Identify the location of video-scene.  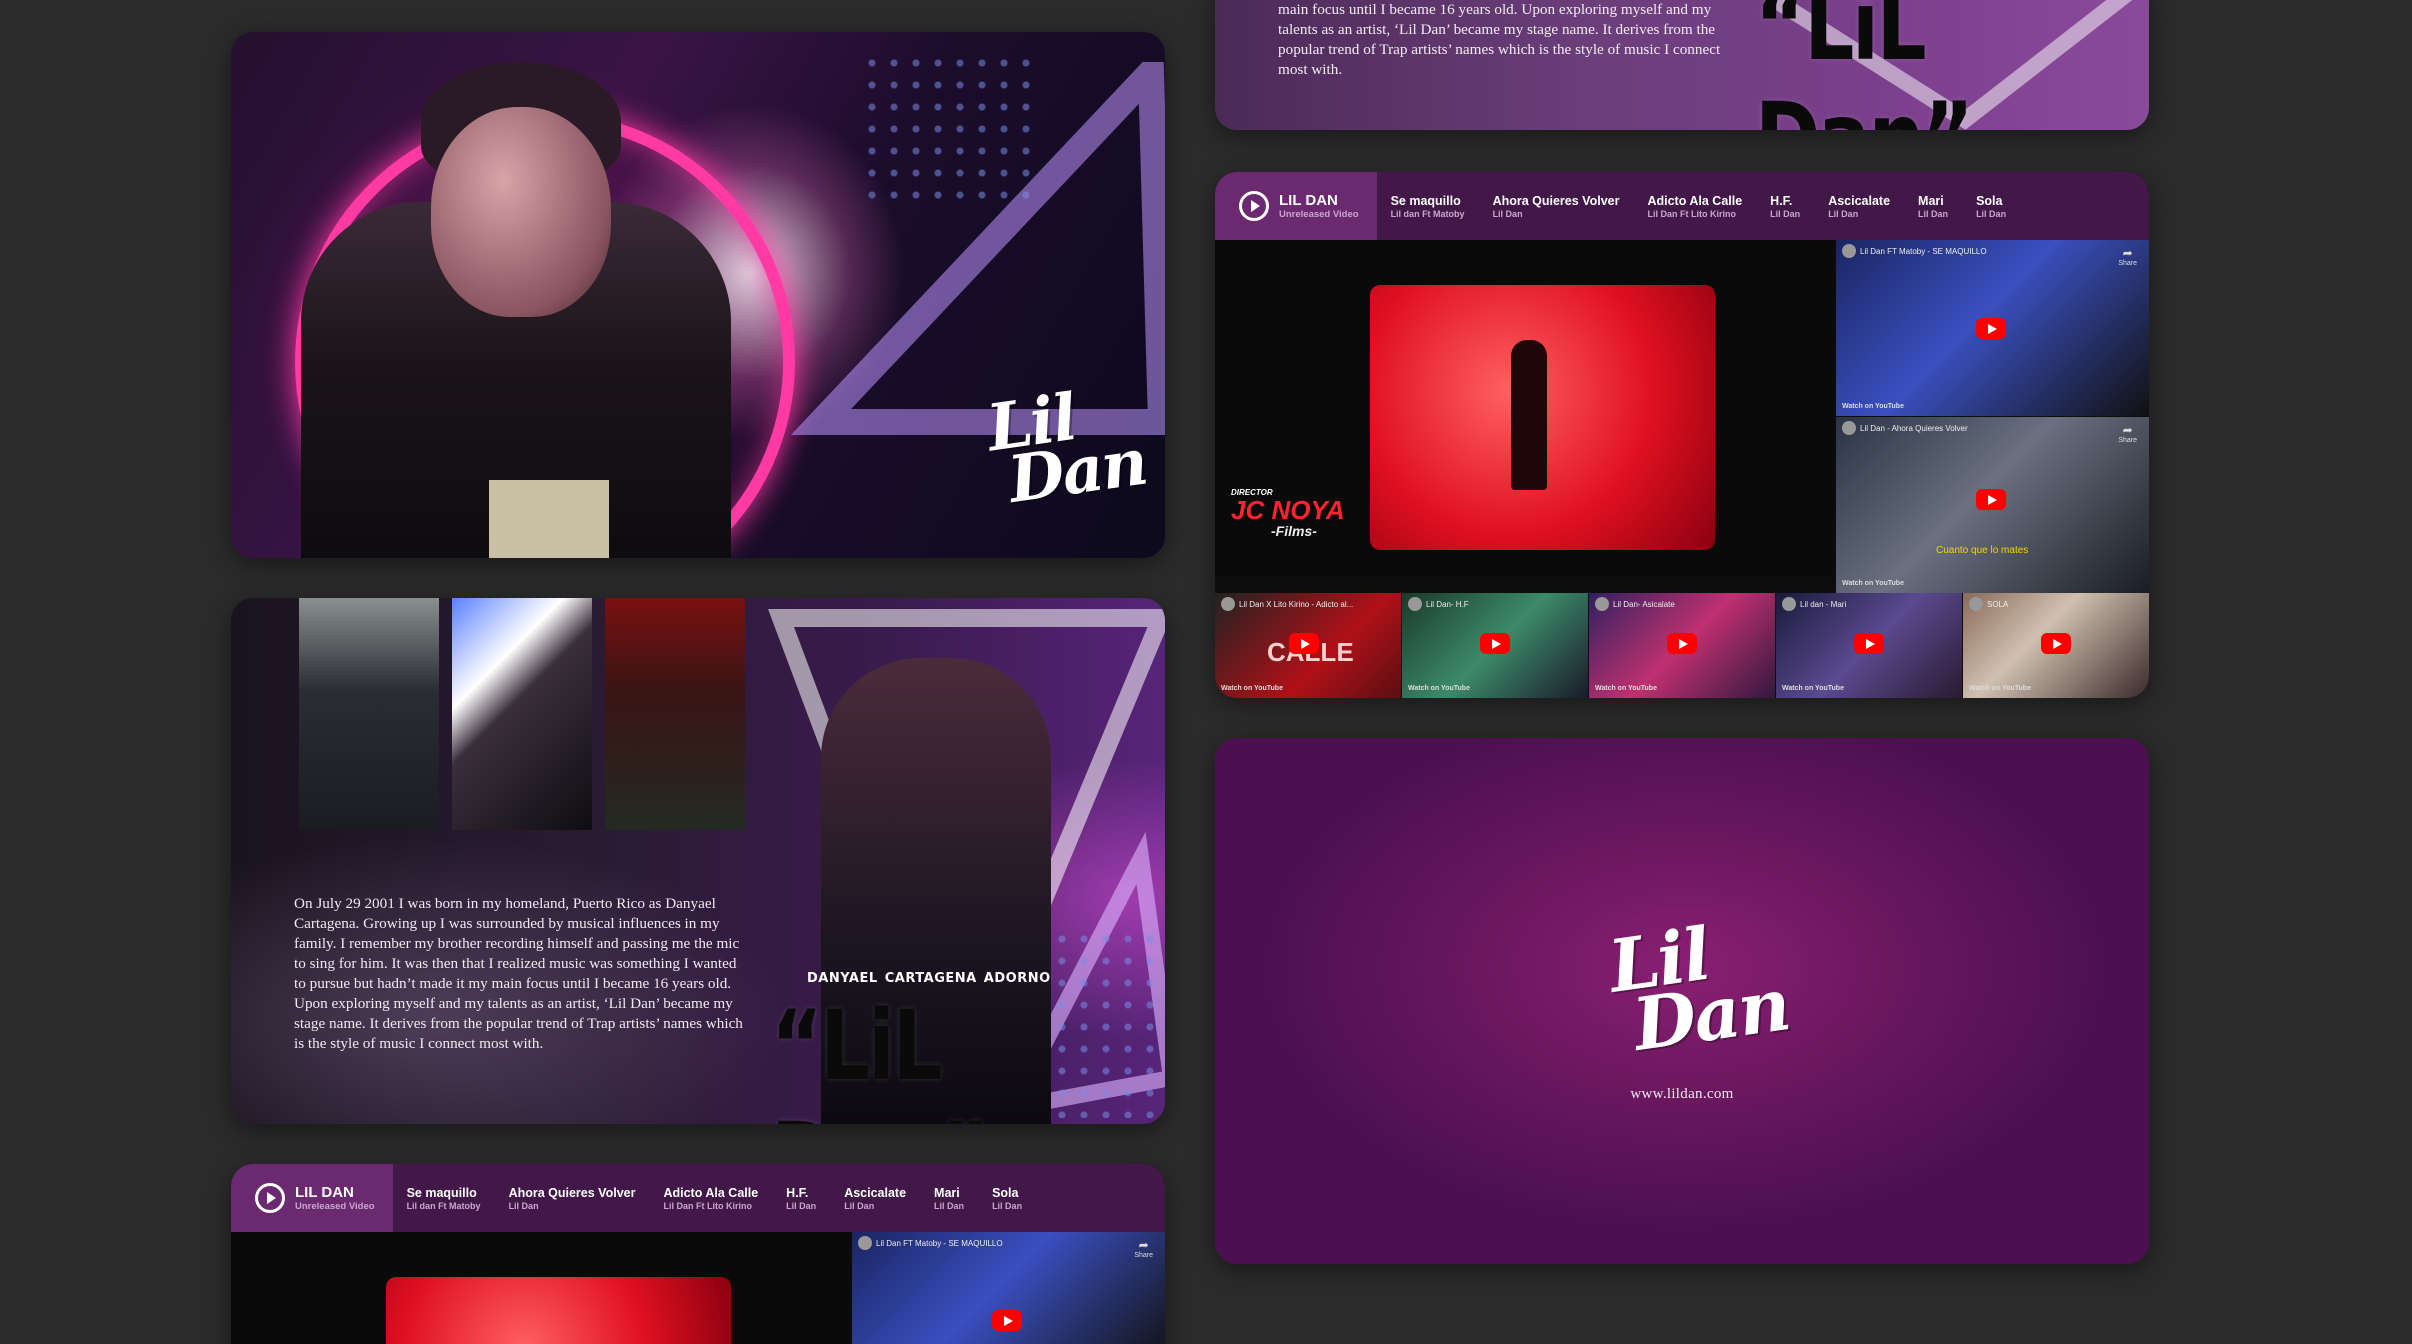
(558, 1310).